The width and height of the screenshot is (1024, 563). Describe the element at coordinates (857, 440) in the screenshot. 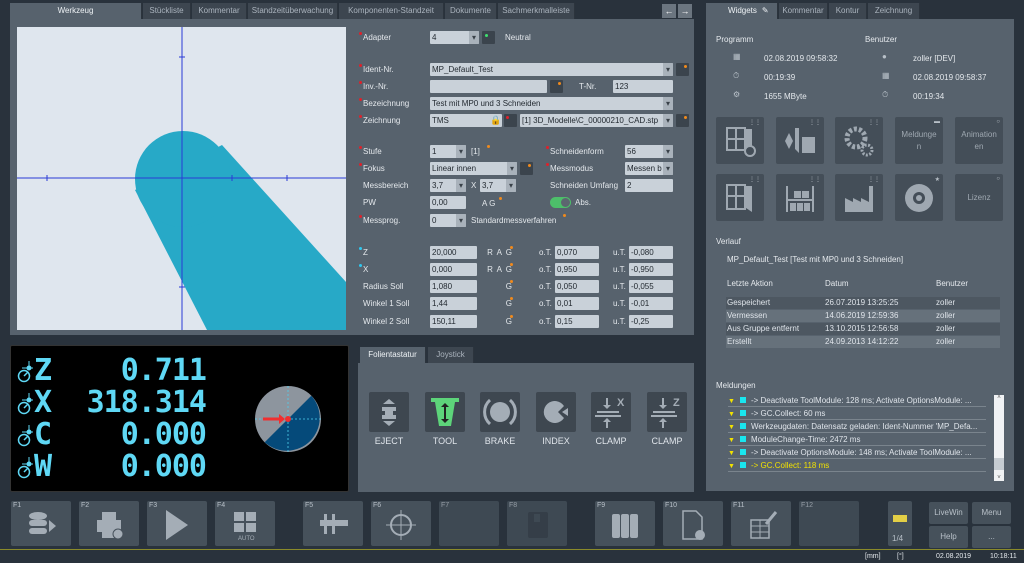

I see `meldung-item: ▼ ModuleChange-Time: 2472 ms` at that location.